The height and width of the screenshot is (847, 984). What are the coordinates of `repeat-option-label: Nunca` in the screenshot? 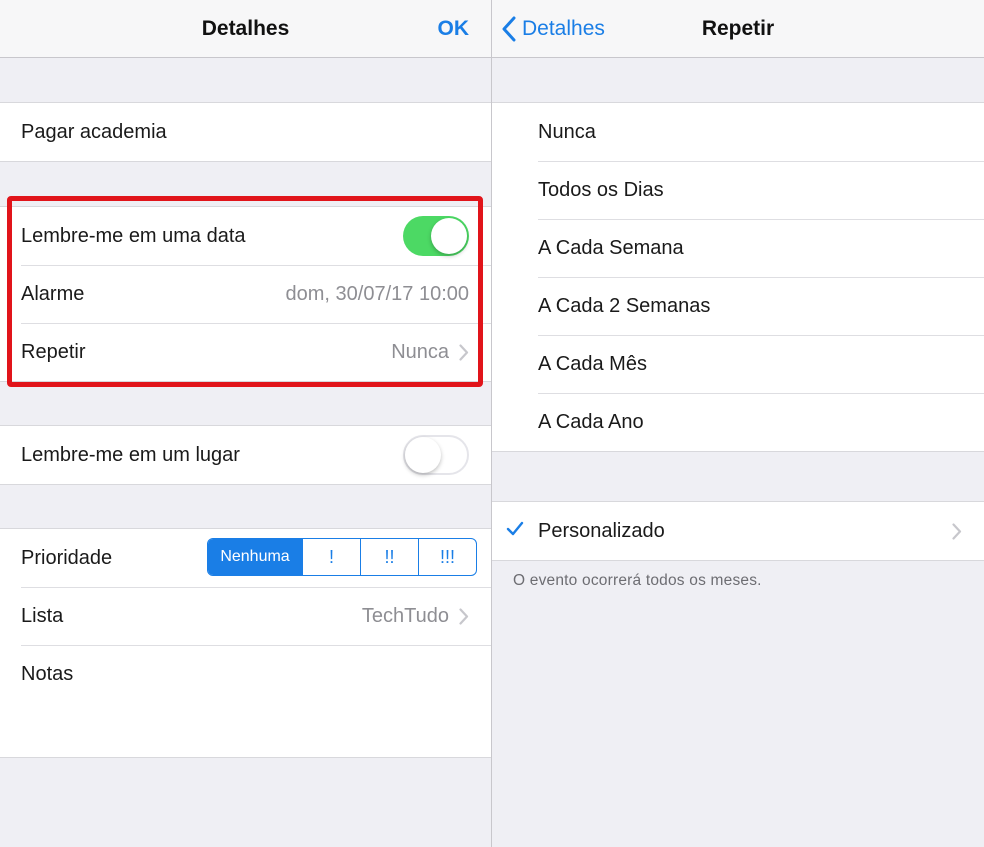 It's located at (567, 131).